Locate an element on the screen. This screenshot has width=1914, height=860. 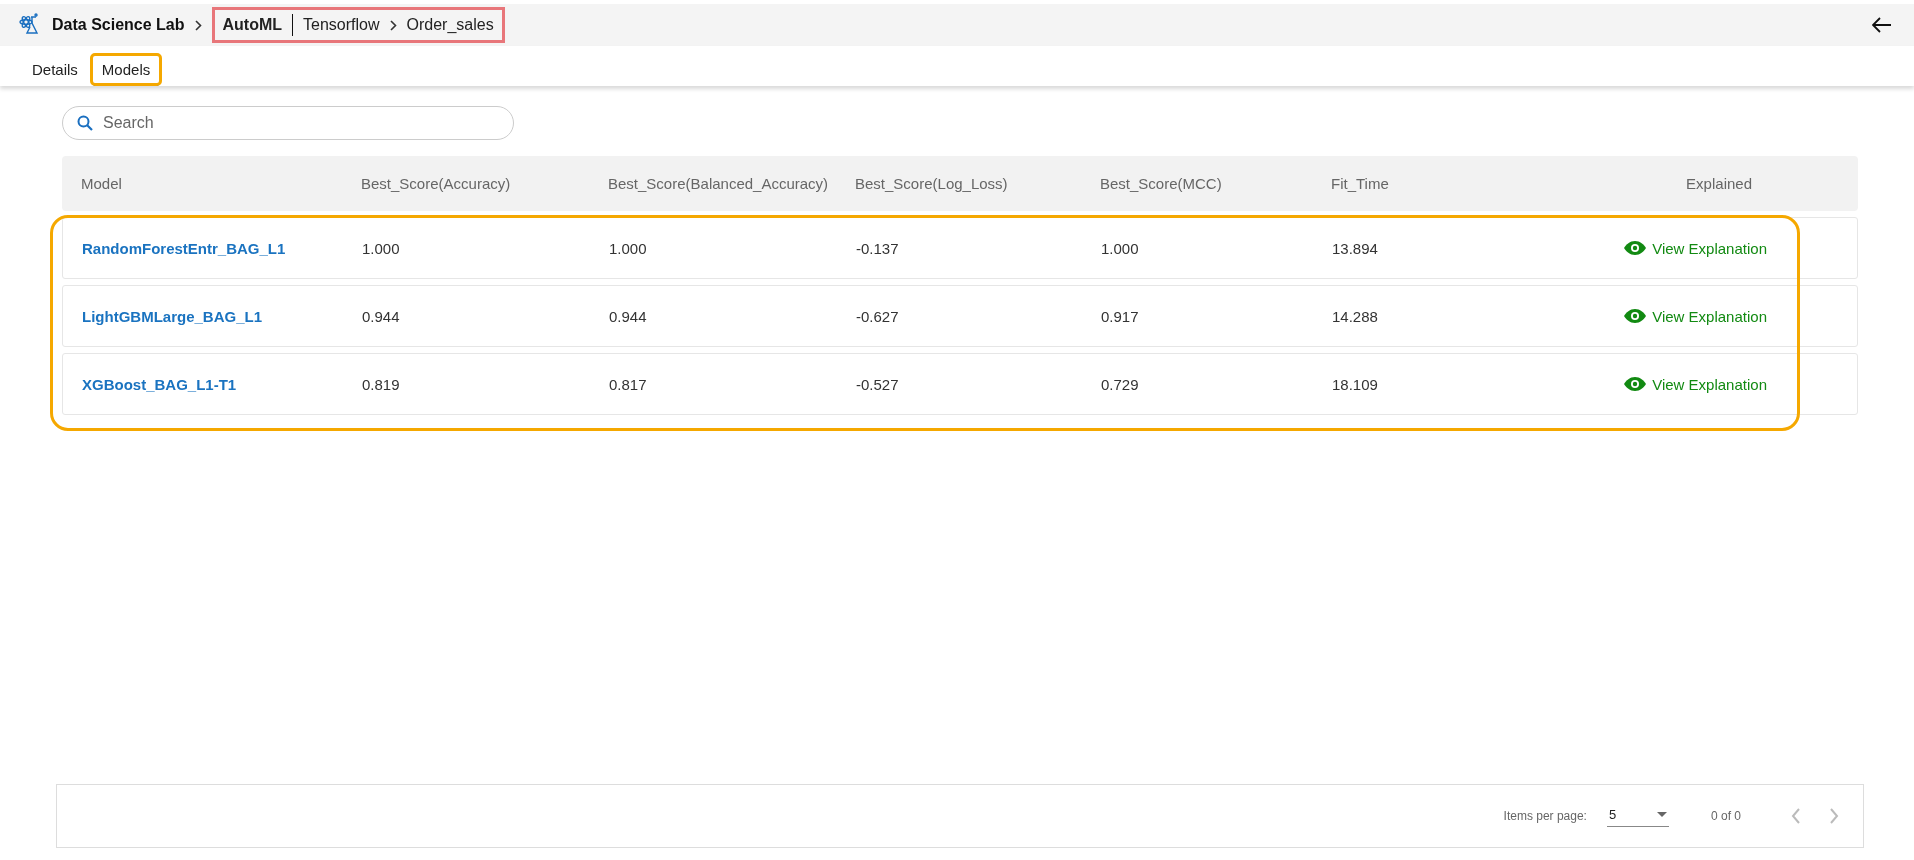
table-cell-text: 0.819 is located at coordinates (381, 384).